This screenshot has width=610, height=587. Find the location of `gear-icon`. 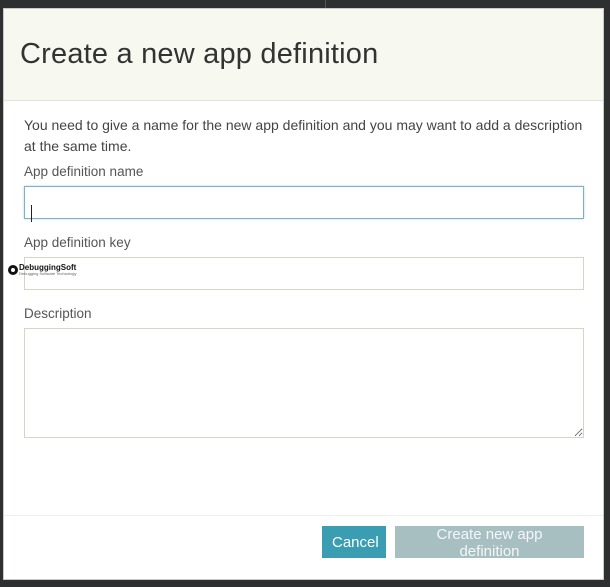

gear-icon is located at coordinates (13, 270).